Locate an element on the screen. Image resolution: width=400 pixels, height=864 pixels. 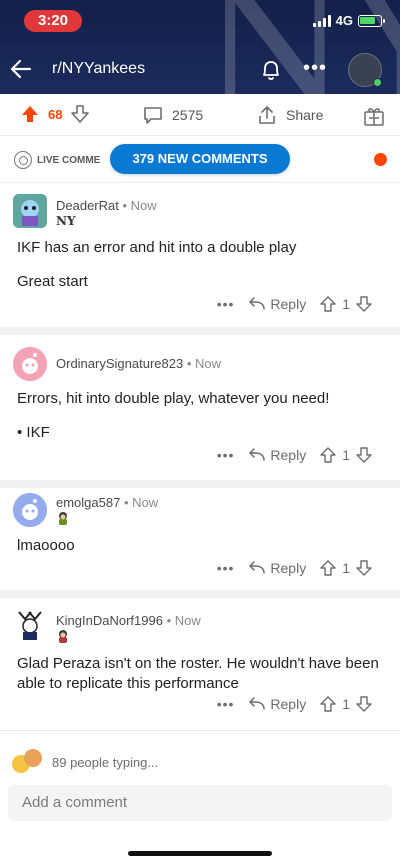
comment-author: OrdinarySignature823 is located at coordinates (119, 363).